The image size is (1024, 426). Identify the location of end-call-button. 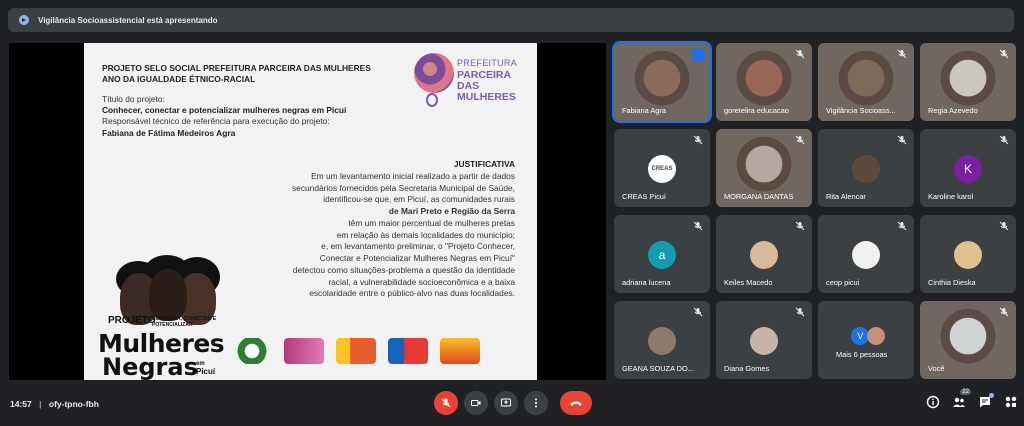
(576, 403).